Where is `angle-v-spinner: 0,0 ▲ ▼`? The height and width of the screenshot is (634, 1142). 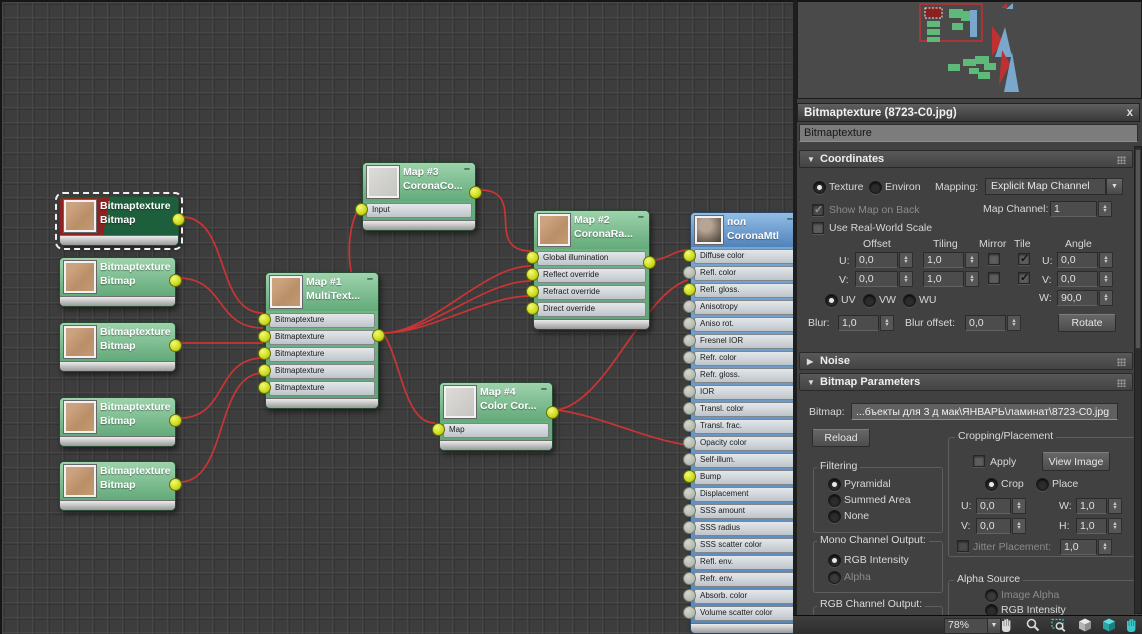 angle-v-spinner: 0,0 ▲ ▼ is located at coordinates (1085, 279).